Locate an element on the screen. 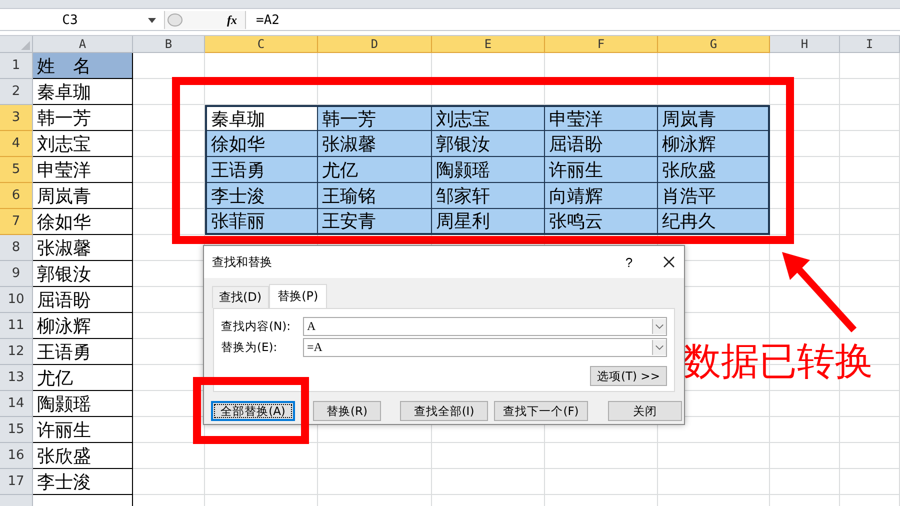 The width and height of the screenshot is (900, 506). row-header: 17 is located at coordinates (16, 482).